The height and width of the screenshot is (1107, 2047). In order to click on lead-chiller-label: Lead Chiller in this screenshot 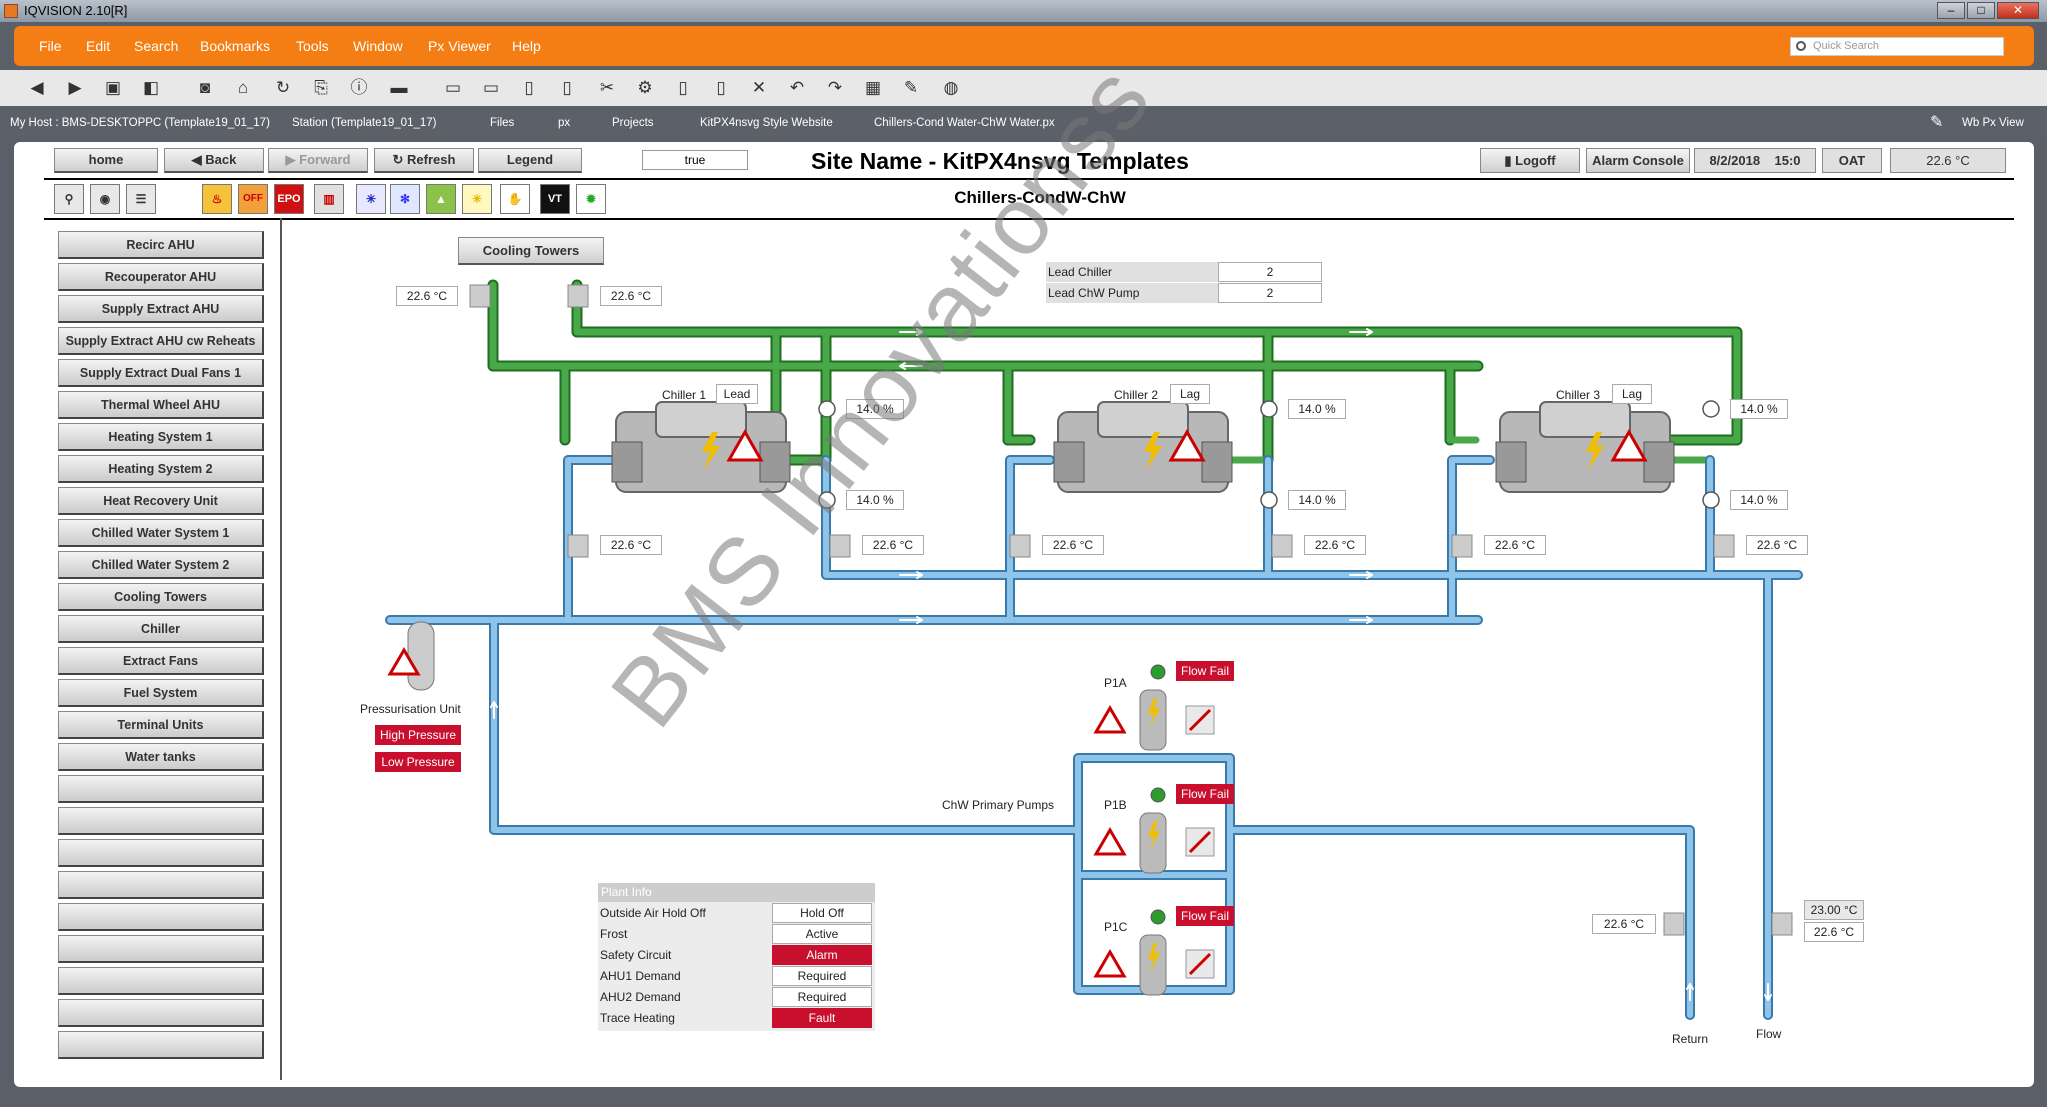, I will do `click(1132, 272)`.